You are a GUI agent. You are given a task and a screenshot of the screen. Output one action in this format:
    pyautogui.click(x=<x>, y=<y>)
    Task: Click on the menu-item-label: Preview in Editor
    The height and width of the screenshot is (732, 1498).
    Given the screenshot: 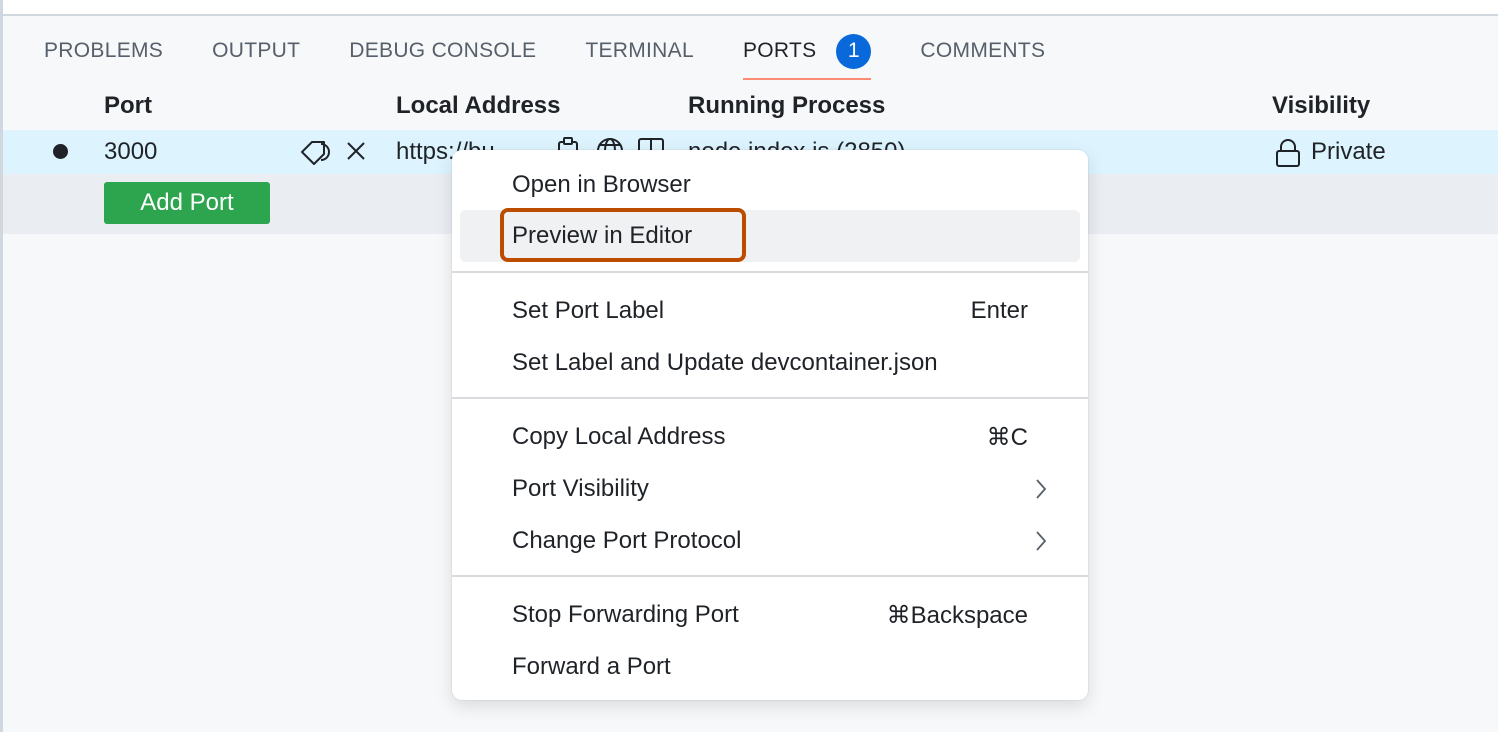 What is the action you would take?
    pyautogui.click(x=602, y=235)
    